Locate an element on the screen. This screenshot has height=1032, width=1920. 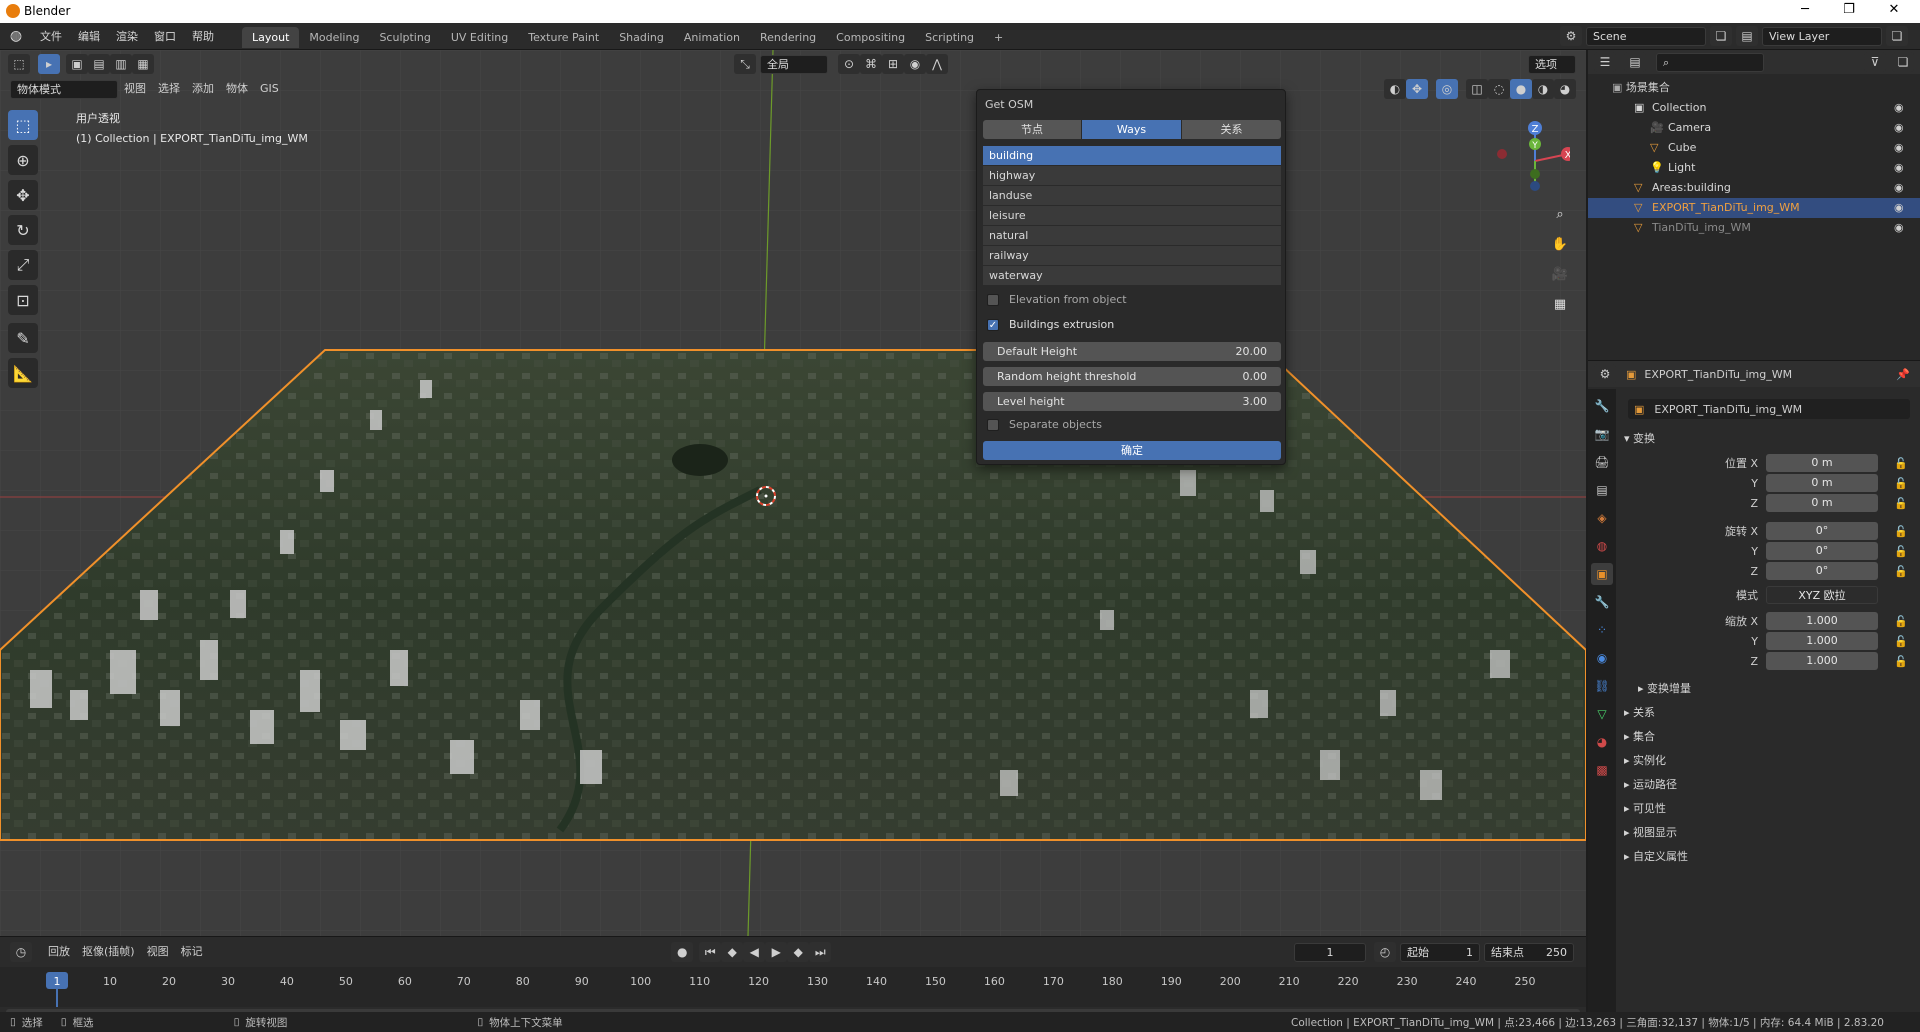
delta-transform-header: ▸ 变换增量 is located at coordinates (1664, 689).